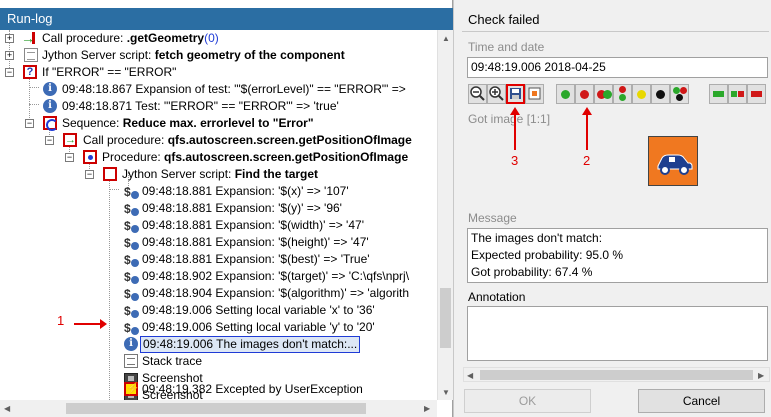  I want to click on stack-trace-icon, so click(131, 361).